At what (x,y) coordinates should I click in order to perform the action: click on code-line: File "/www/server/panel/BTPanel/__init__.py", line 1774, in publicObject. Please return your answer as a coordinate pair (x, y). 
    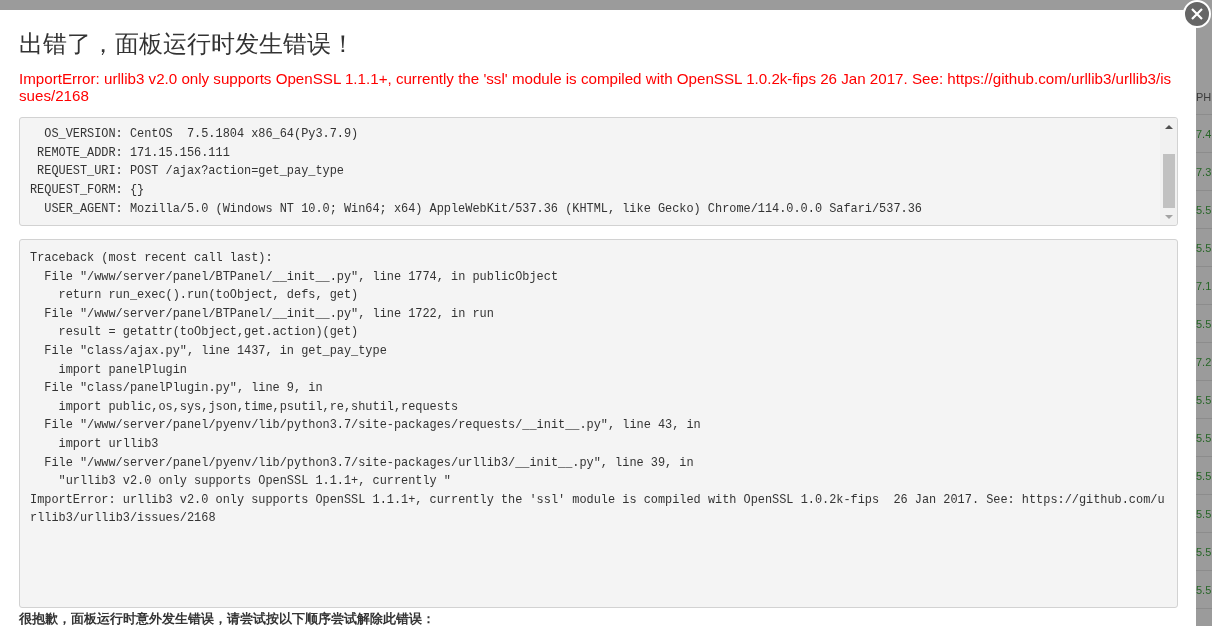
    Looking at the image, I should click on (301, 277).